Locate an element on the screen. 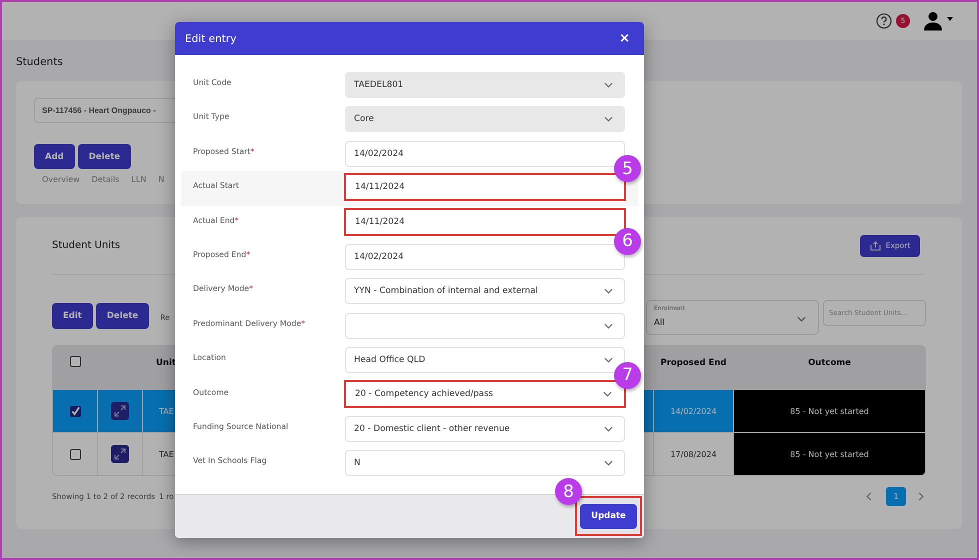 The height and width of the screenshot is (560, 979). callout-number: 7 is located at coordinates (627, 375).